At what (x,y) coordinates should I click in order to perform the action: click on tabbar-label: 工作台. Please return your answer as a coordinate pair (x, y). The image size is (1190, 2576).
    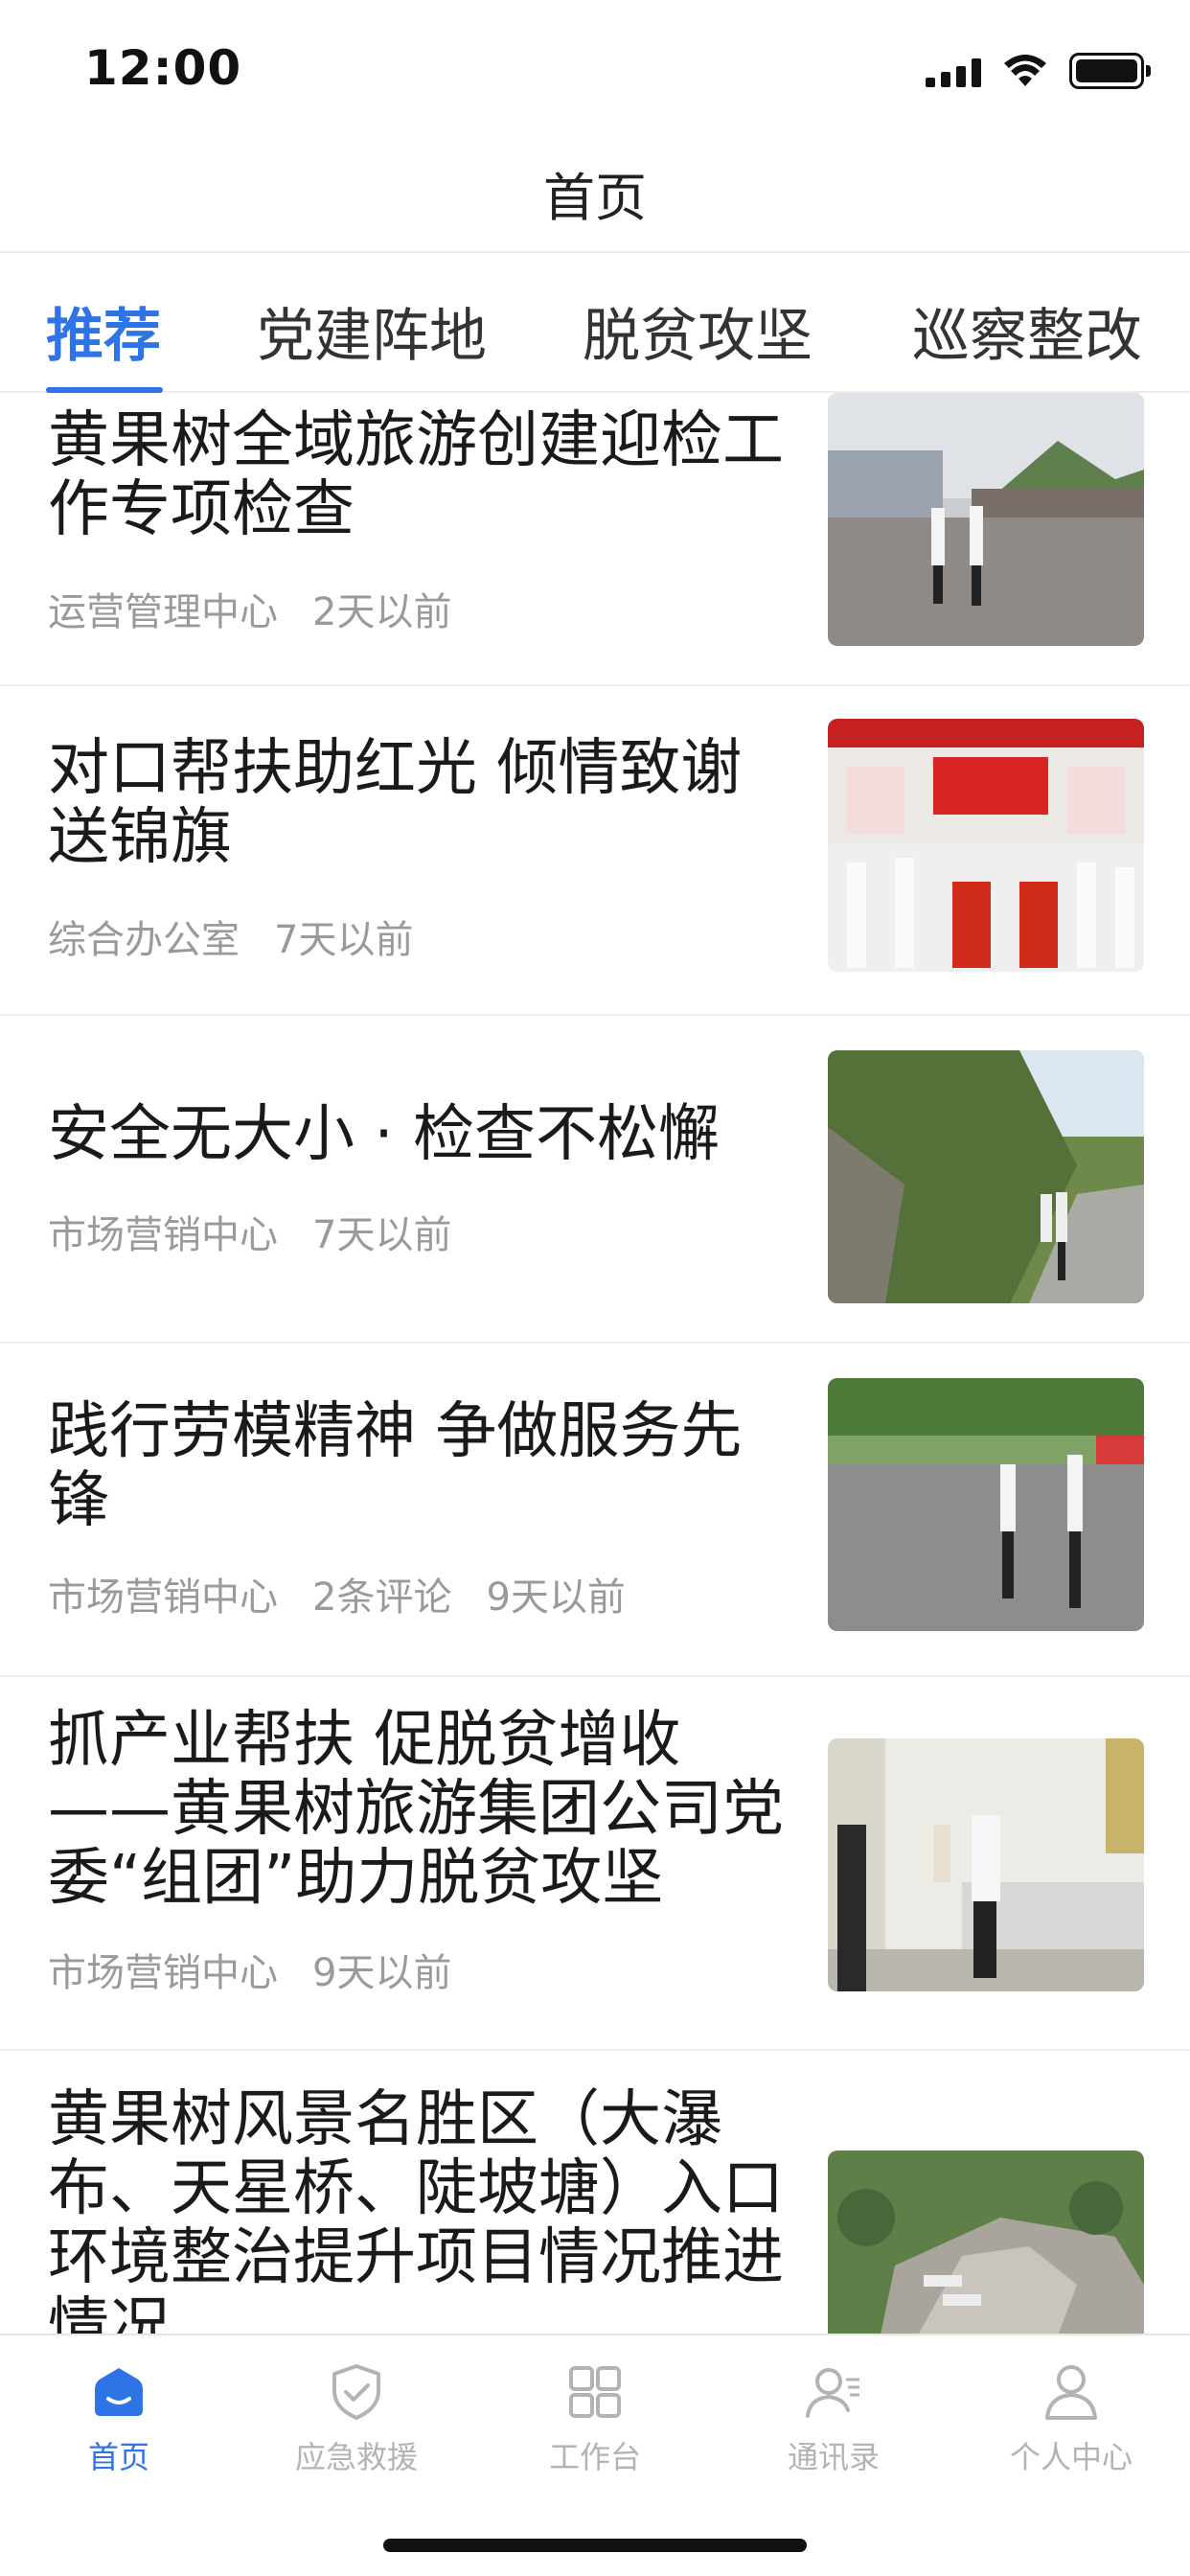
    Looking at the image, I should click on (594, 2457).